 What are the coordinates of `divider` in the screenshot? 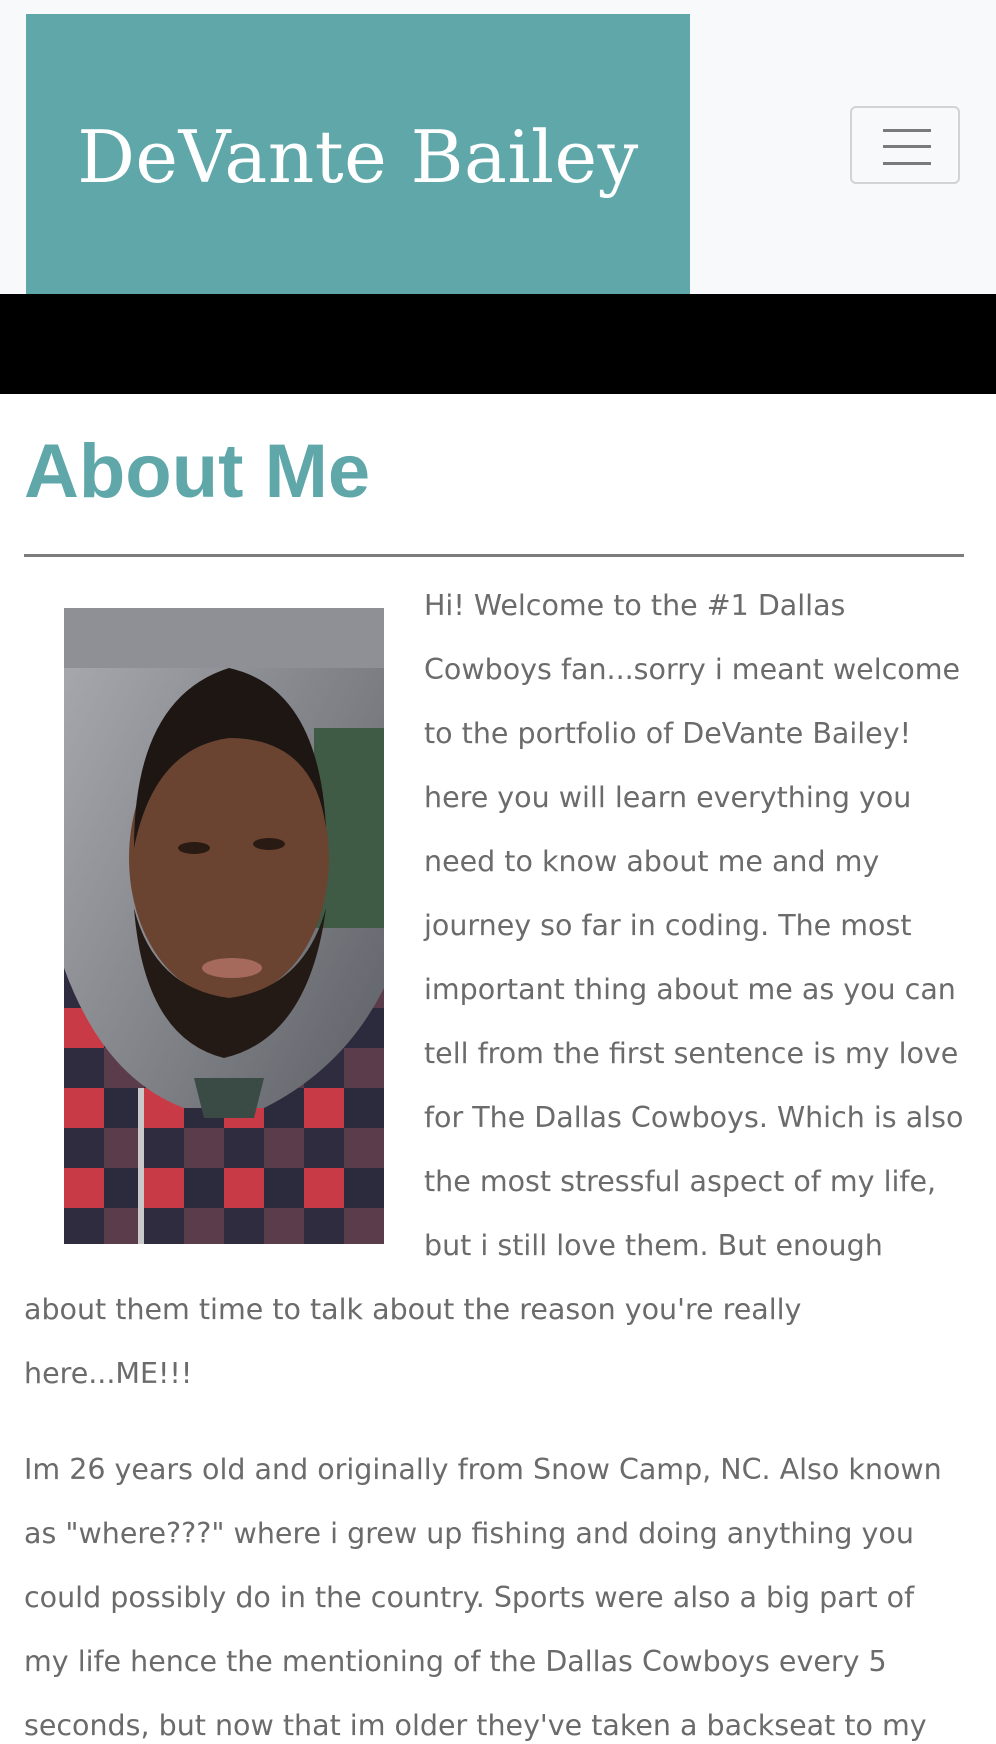 It's located at (494, 555).